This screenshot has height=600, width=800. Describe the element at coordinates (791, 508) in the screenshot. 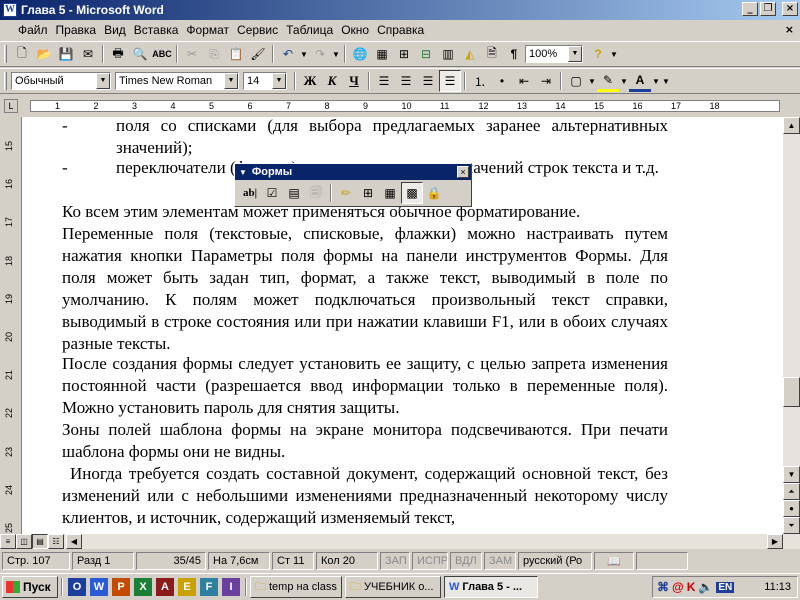

I see `browse-object-icon: ●` at that location.